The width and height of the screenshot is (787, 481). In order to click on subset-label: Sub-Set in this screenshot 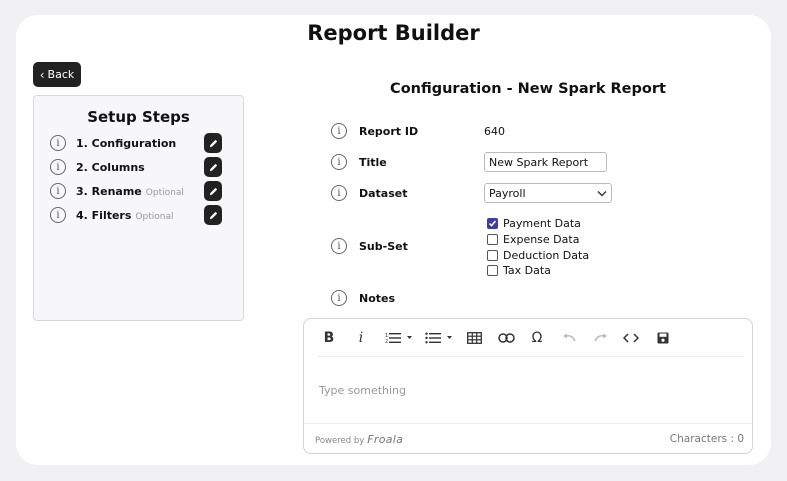, I will do `click(383, 246)`.